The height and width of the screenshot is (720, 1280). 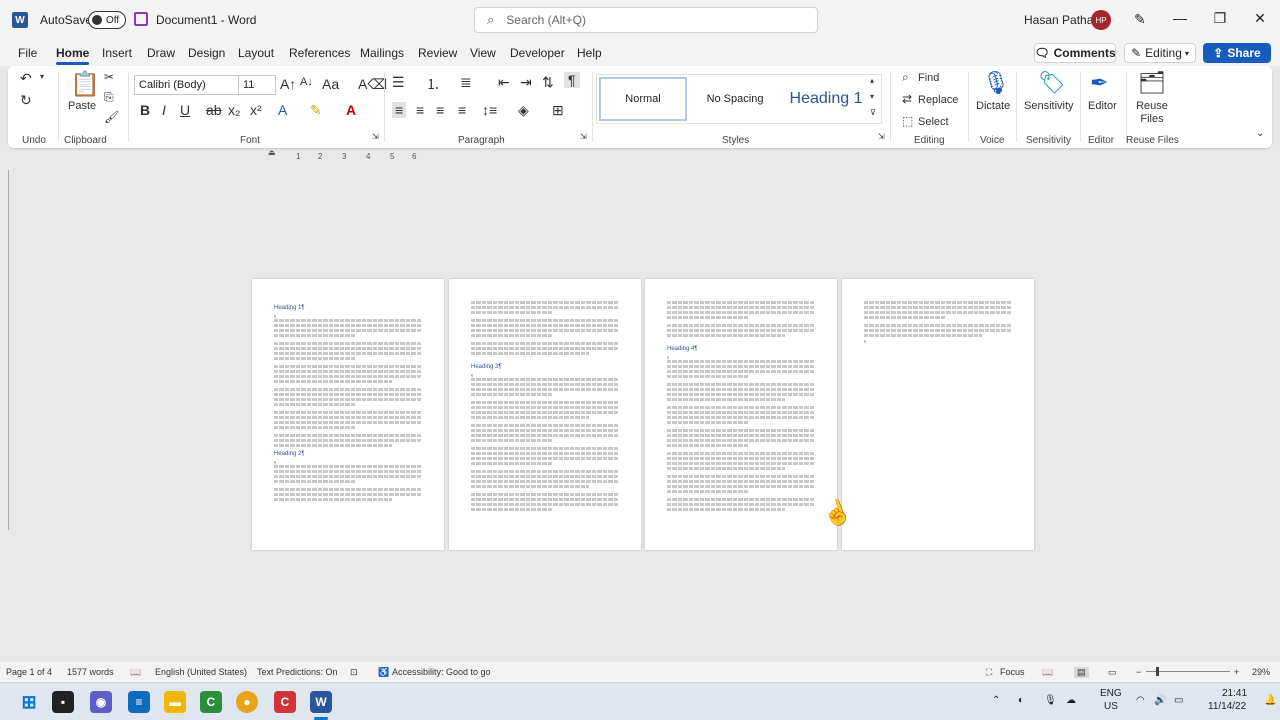 What do you see at coordinates (234, 110) in the screenshot?
I see `subscript-icon: x₂` at bounding box center [234, 110].